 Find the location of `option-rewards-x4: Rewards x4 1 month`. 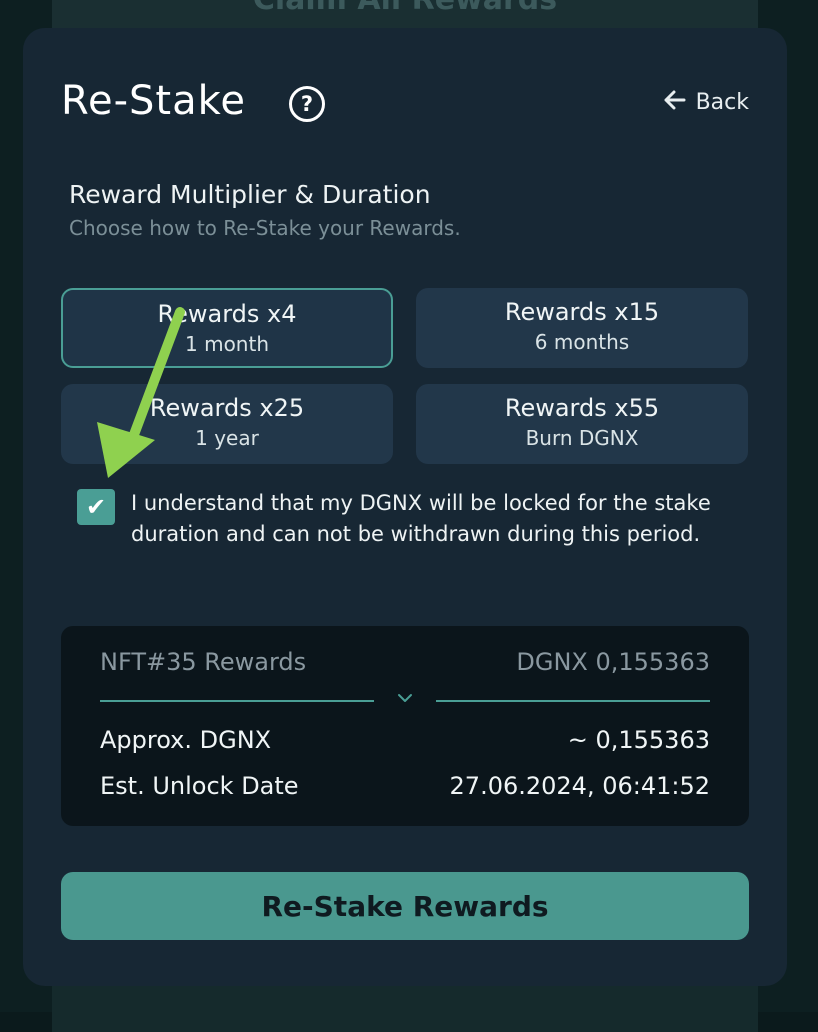

option-rewards-x4: Rewards x4 1 month is located at coordinates (227, 328).